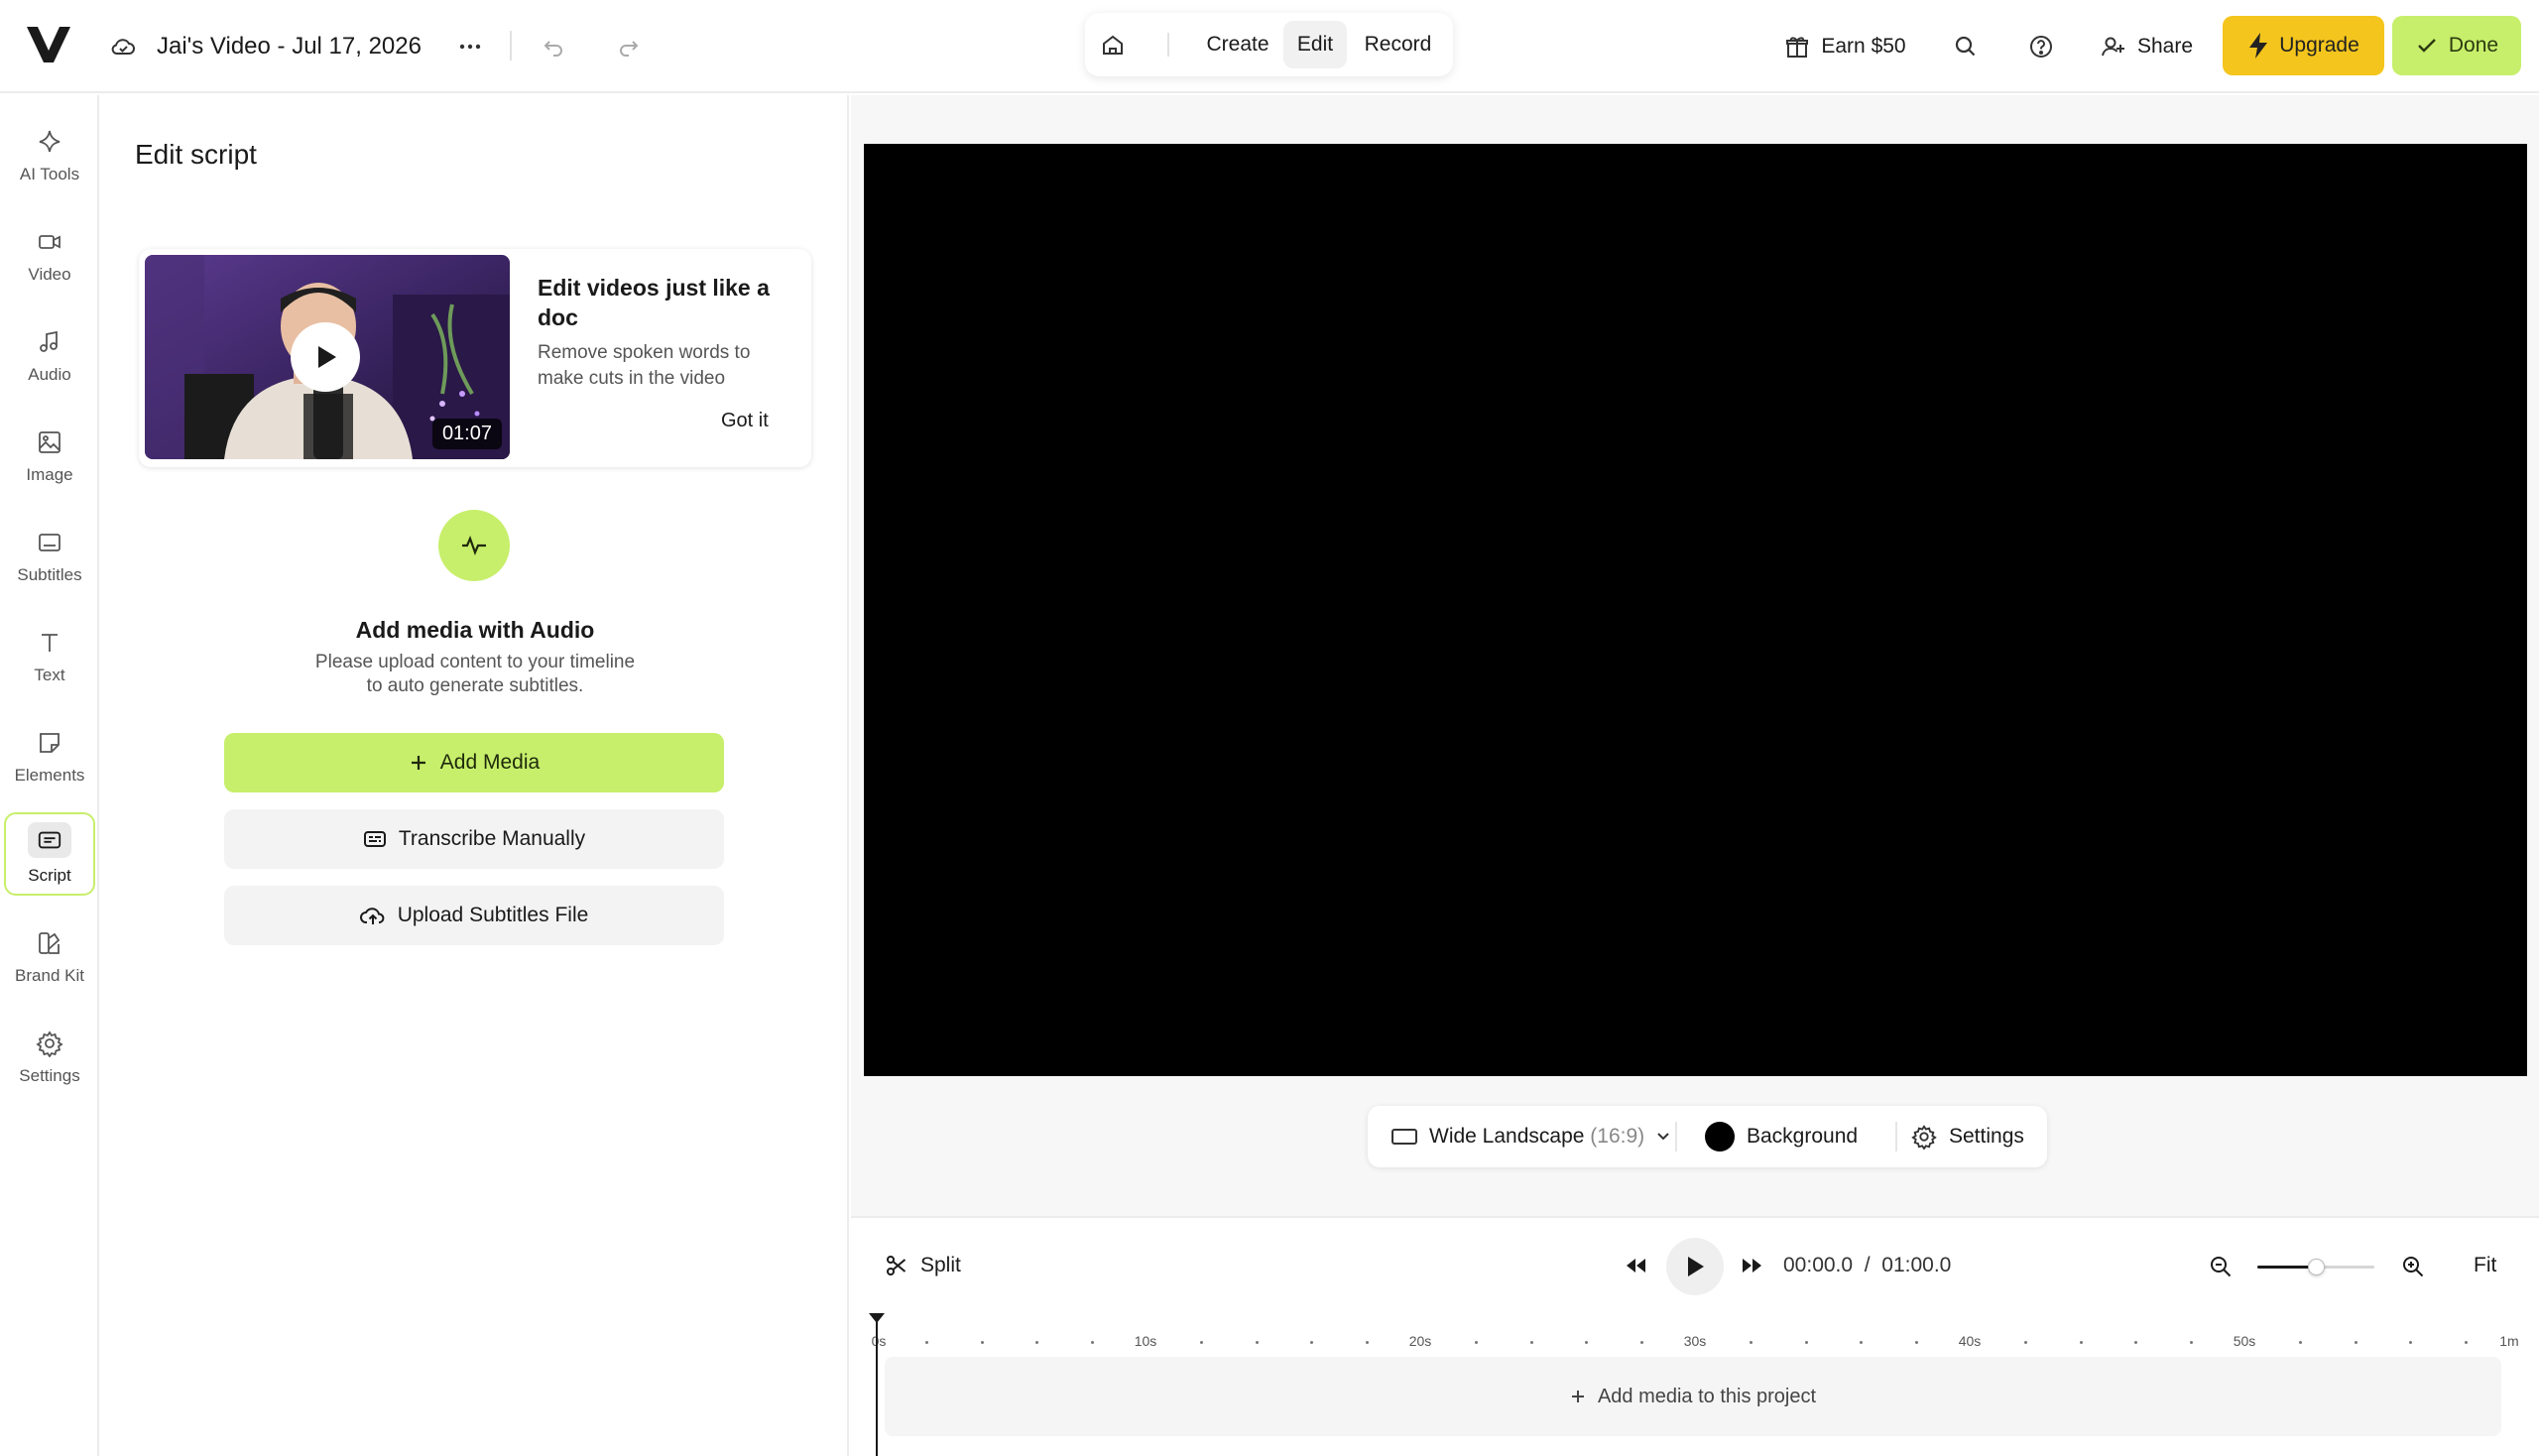 This screenshot has height=1456, width=2539. What do you see at coordinates (1238, 44) in the screenshot?
I see `tab-create: Create` at bounding box center [1238, 44].